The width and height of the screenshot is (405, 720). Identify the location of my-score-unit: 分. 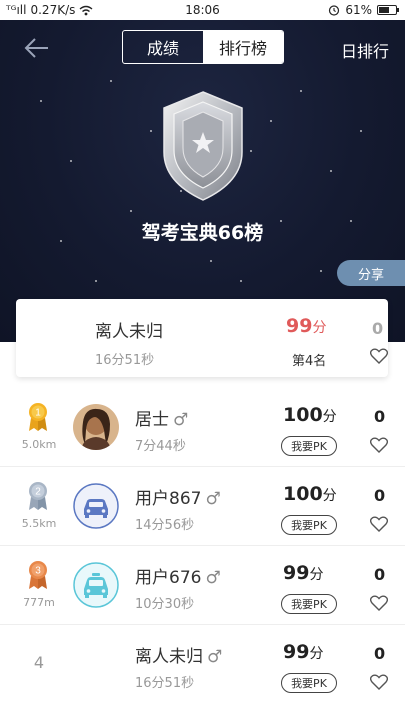
(319, 328).